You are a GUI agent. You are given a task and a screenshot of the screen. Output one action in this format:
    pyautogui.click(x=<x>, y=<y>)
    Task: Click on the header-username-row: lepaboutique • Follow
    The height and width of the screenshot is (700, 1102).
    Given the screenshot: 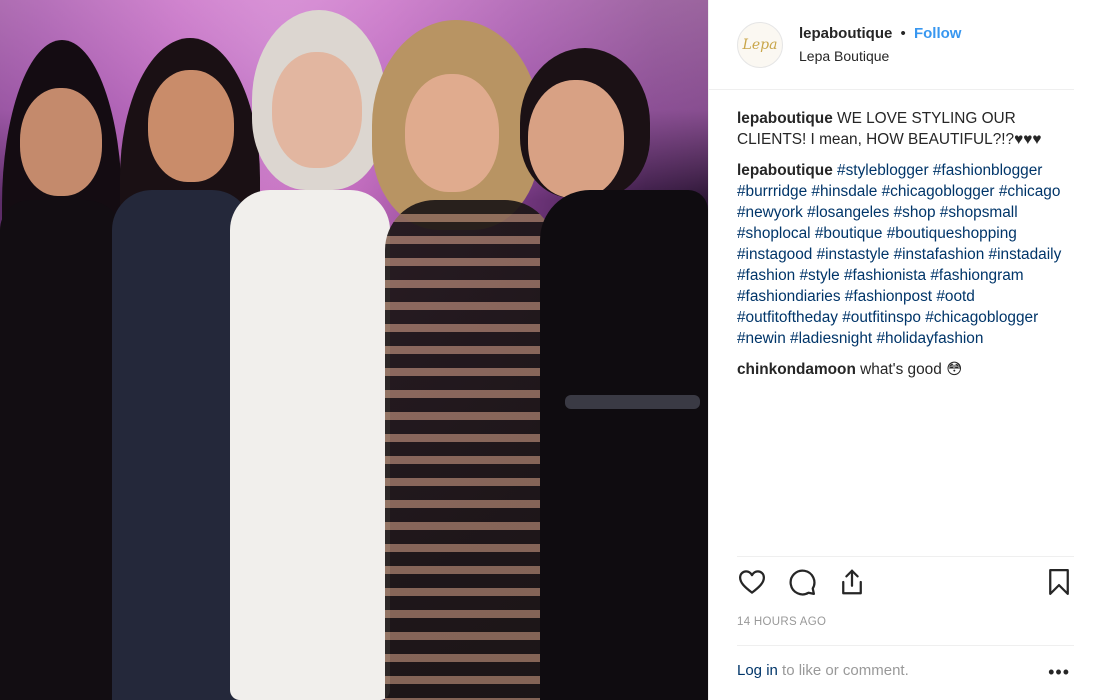 What is the action you would take?
    pyautogui.click(x=880, y=33)
    